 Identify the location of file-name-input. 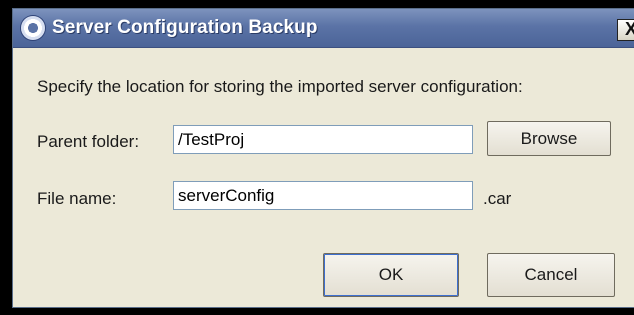
(323, 195).